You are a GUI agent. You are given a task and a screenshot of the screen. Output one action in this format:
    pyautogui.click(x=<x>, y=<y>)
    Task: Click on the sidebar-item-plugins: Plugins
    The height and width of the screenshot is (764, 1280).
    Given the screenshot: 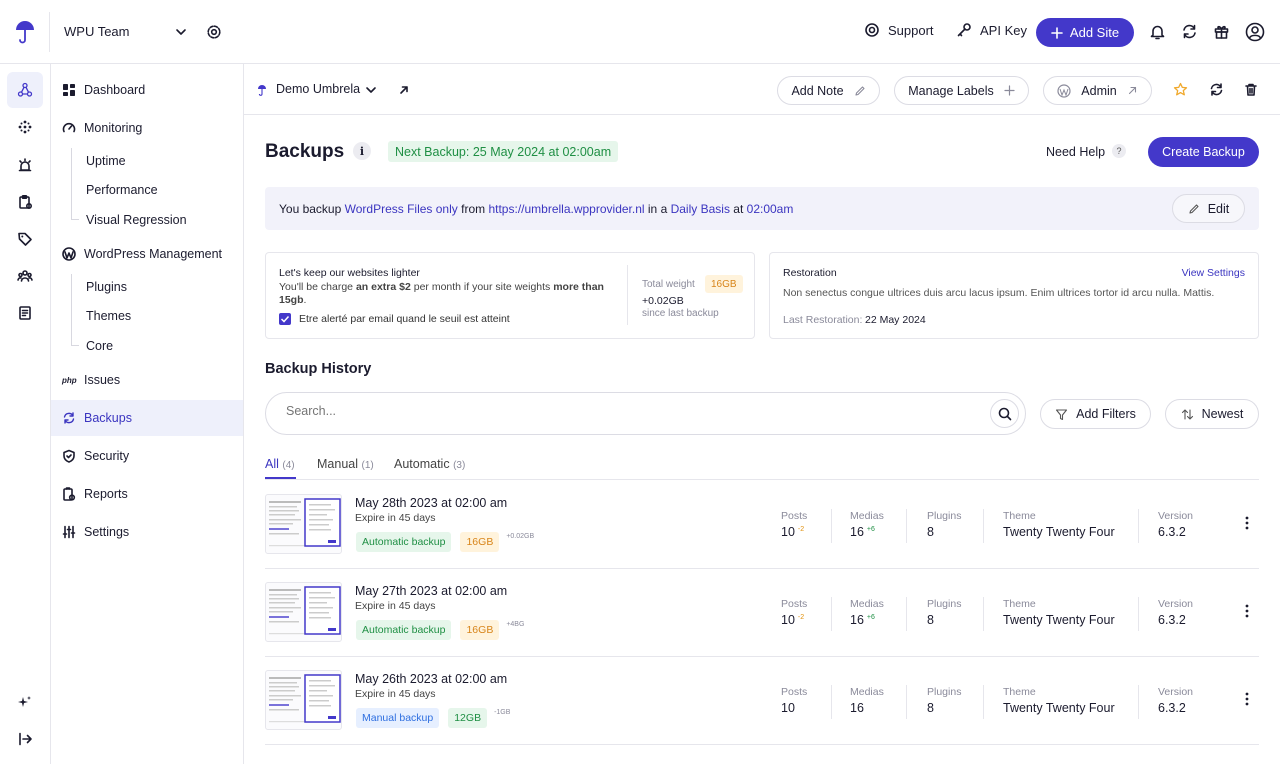 What is the action you would take?
    pyautogui.click(x=106, y=287)
    